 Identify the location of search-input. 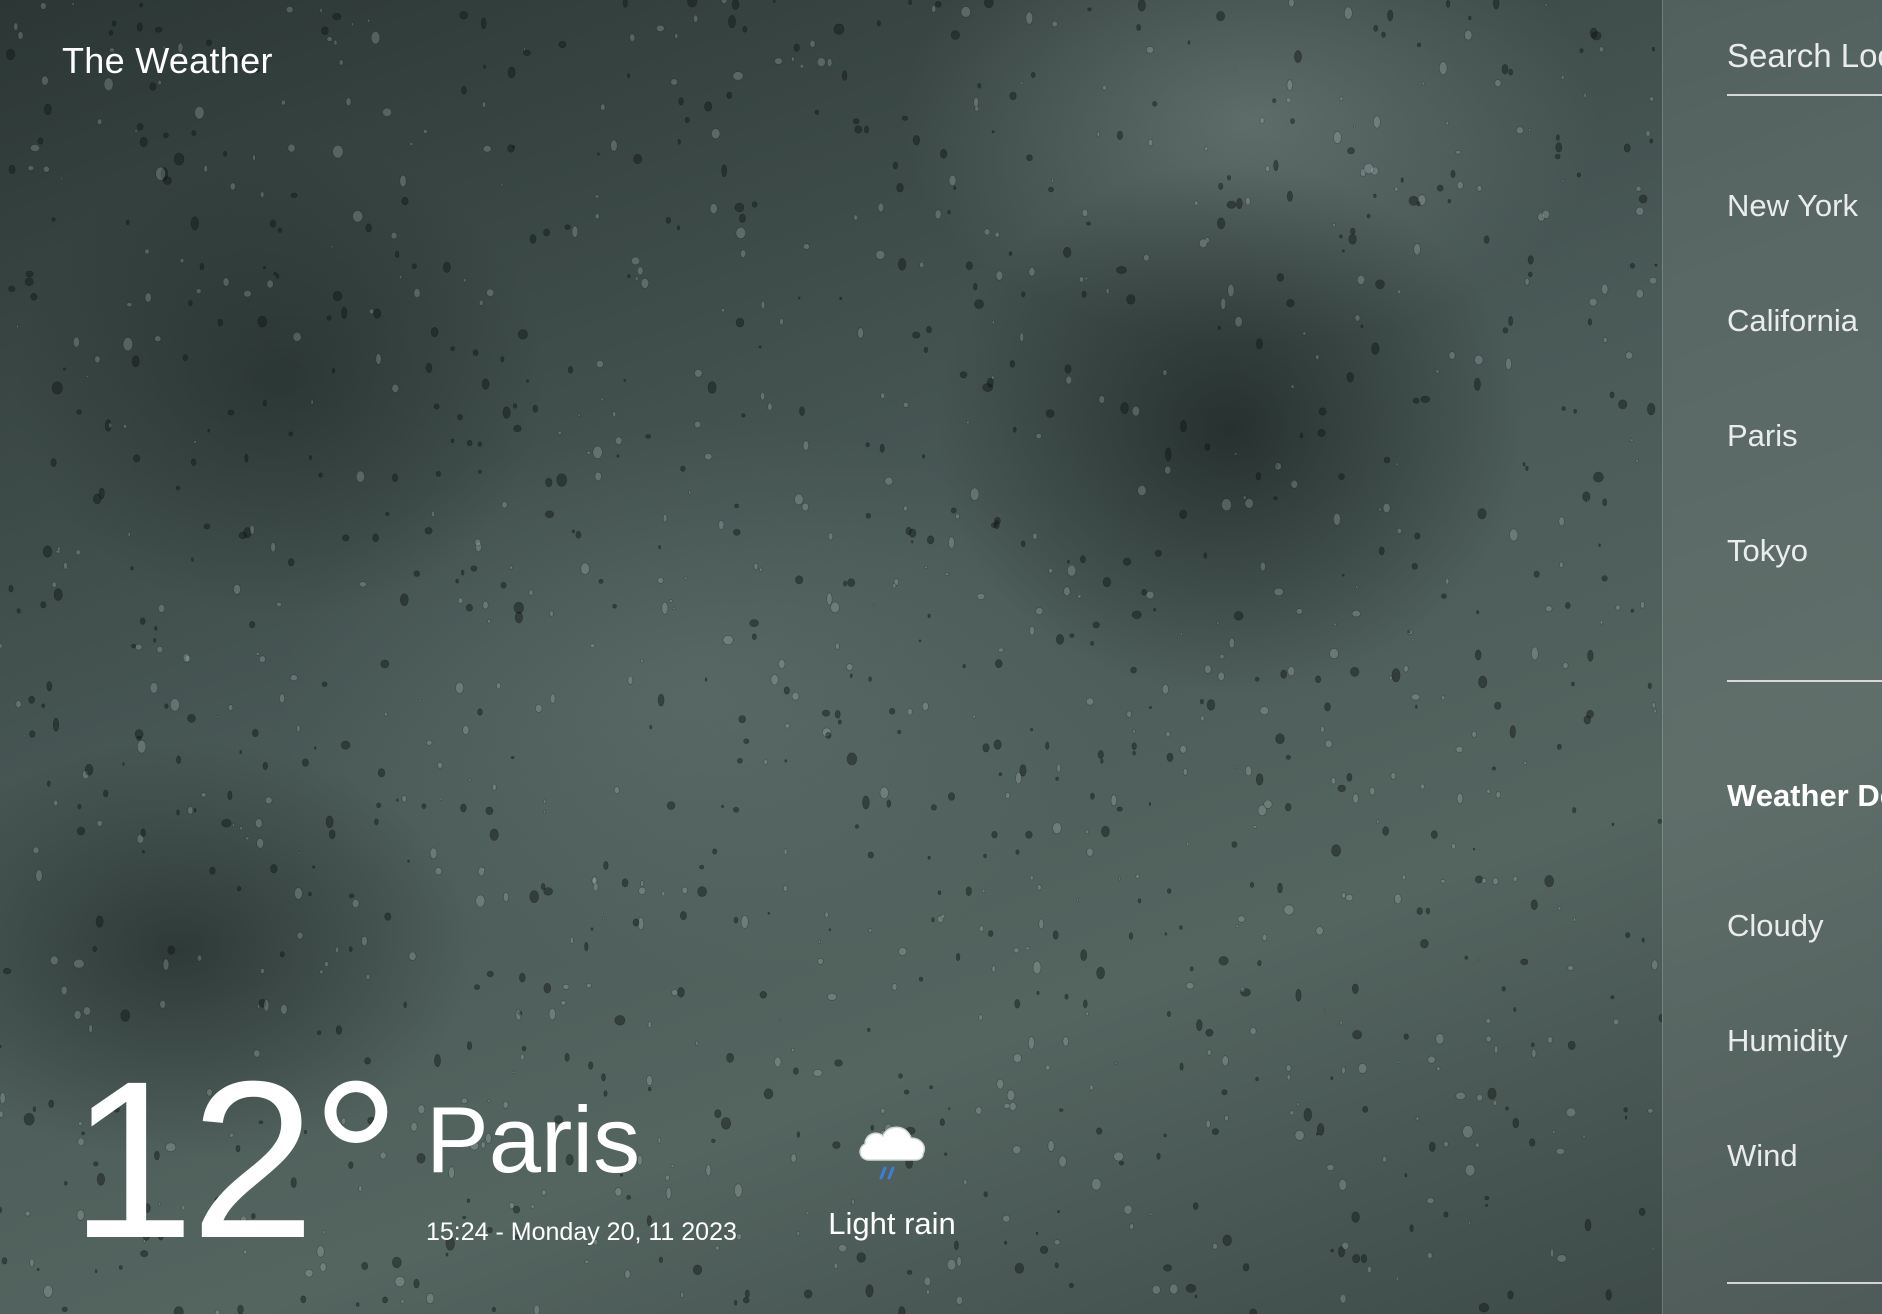
(1804, 56).